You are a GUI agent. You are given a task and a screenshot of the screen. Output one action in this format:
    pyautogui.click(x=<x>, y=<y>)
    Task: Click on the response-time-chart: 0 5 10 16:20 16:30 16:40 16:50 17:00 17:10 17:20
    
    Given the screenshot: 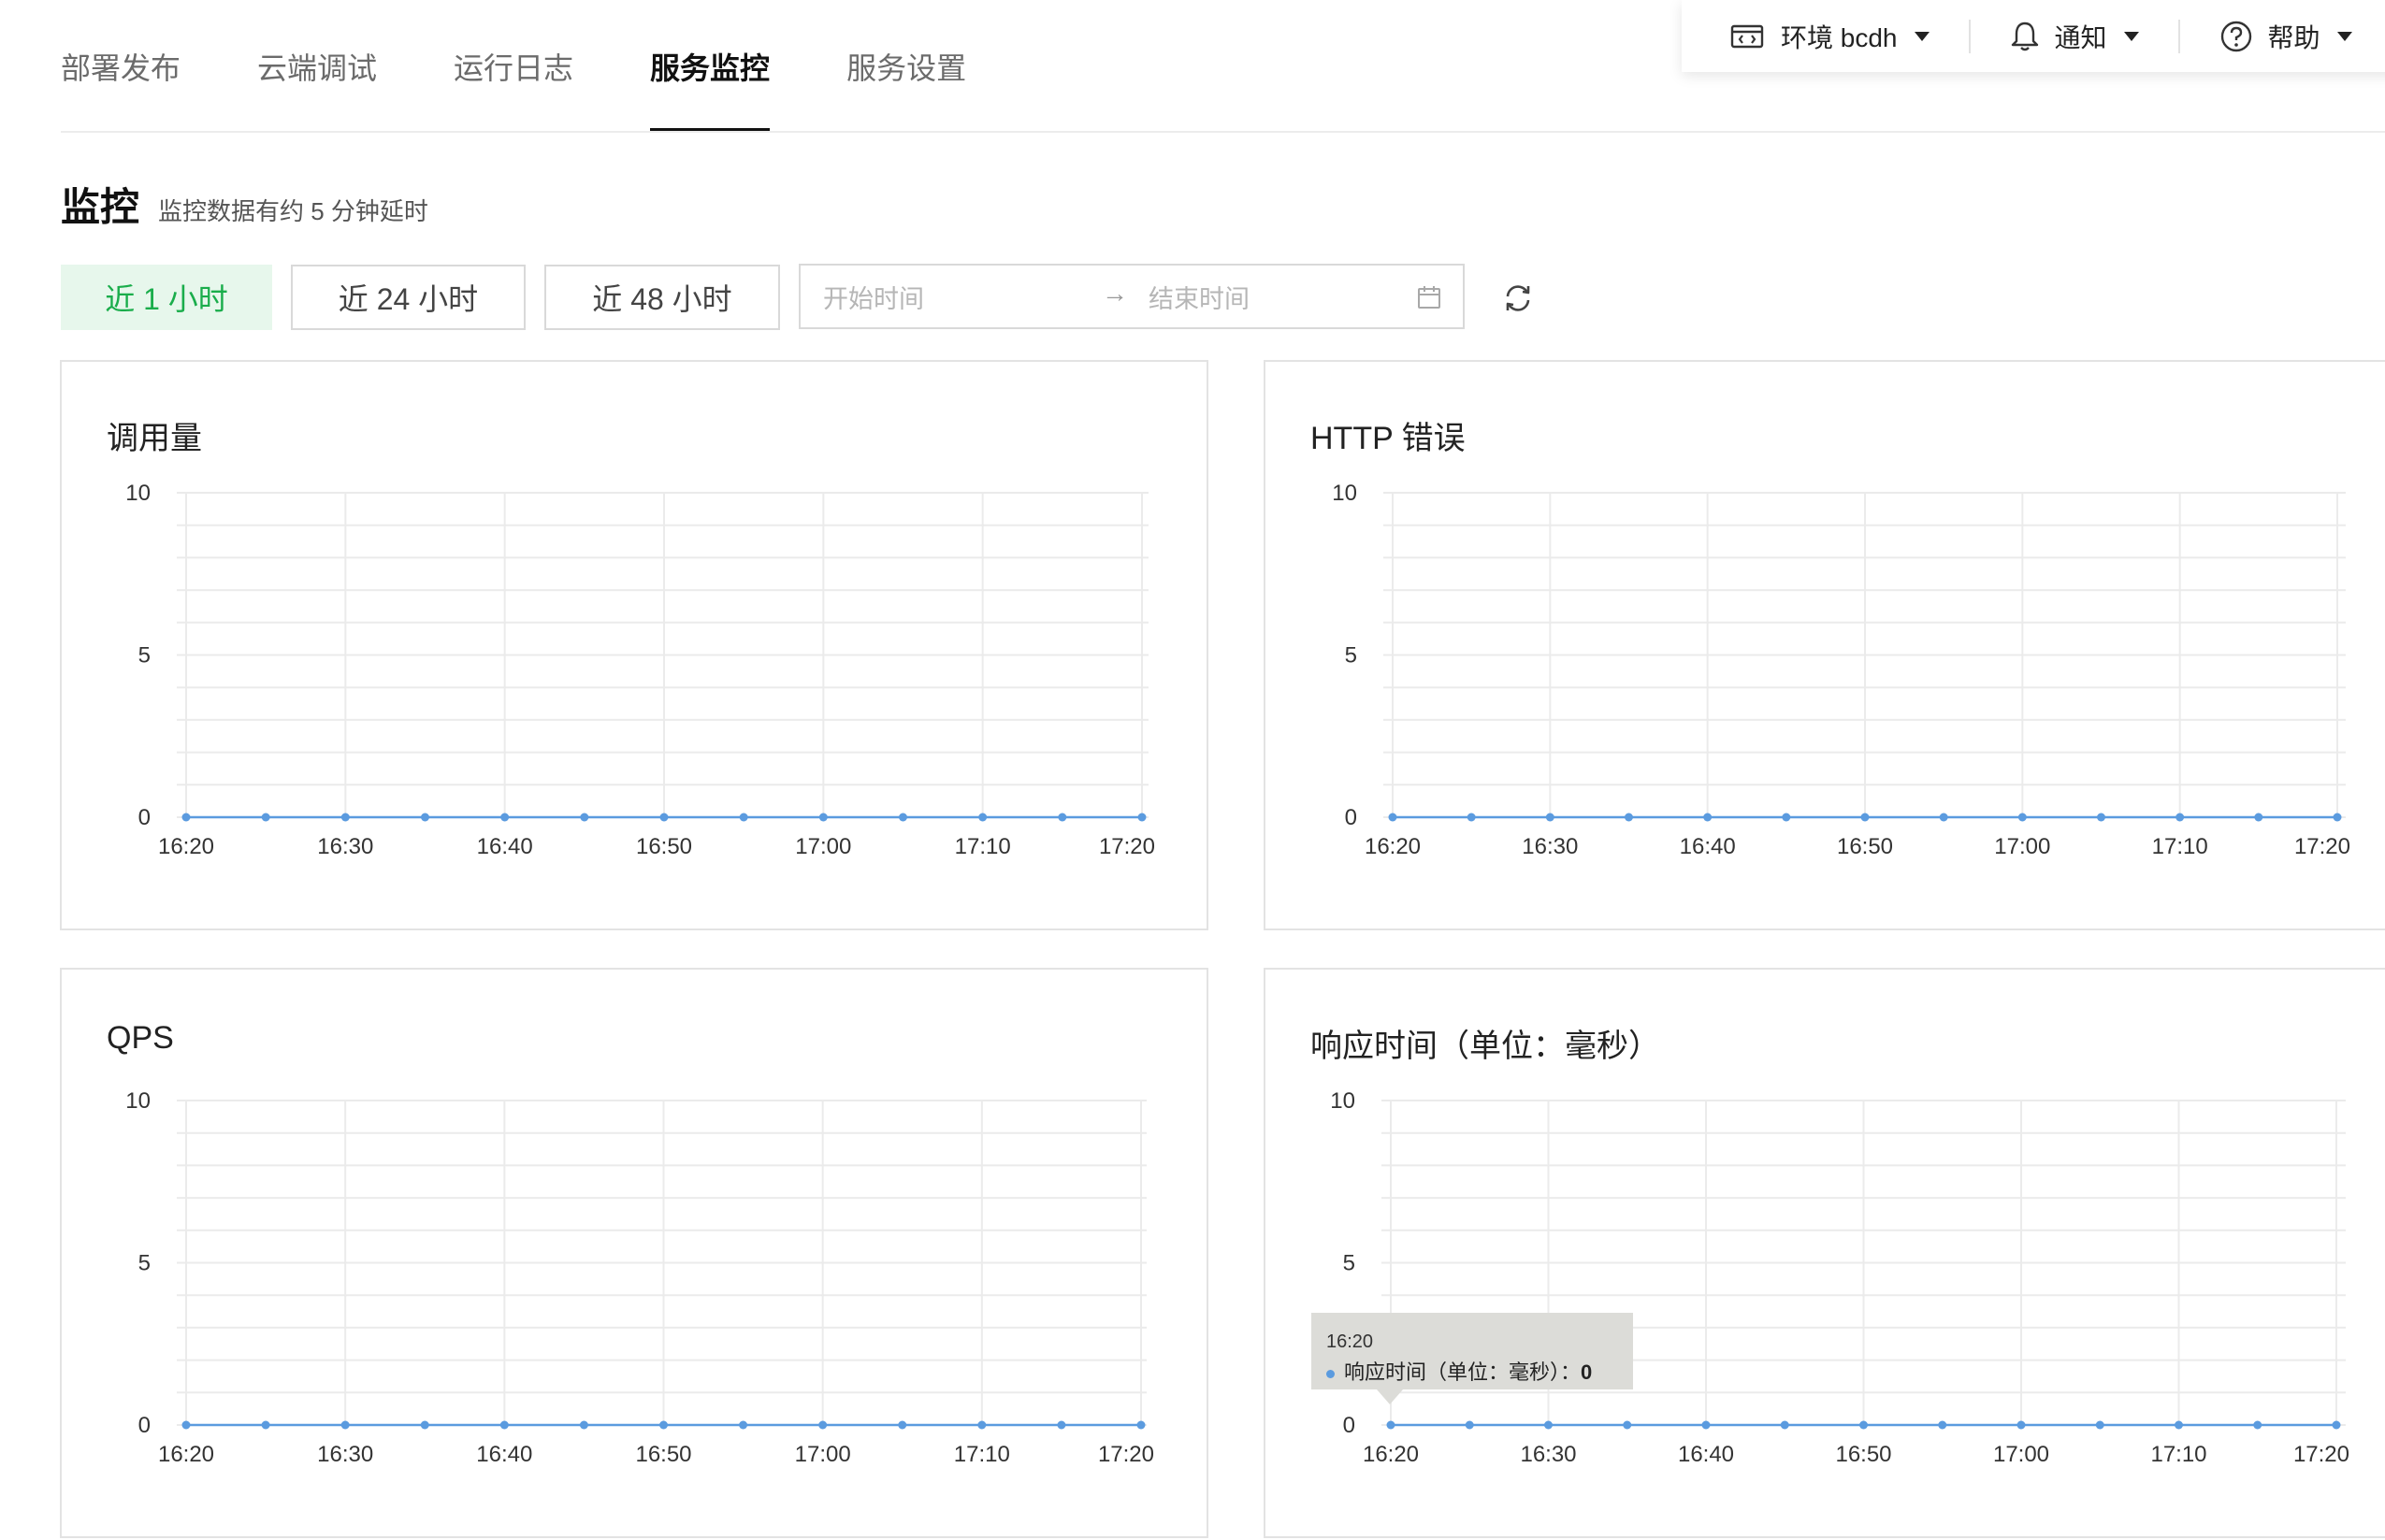 What is the action you would take?
    pyautogui.click(x=1839, y=1277)
    